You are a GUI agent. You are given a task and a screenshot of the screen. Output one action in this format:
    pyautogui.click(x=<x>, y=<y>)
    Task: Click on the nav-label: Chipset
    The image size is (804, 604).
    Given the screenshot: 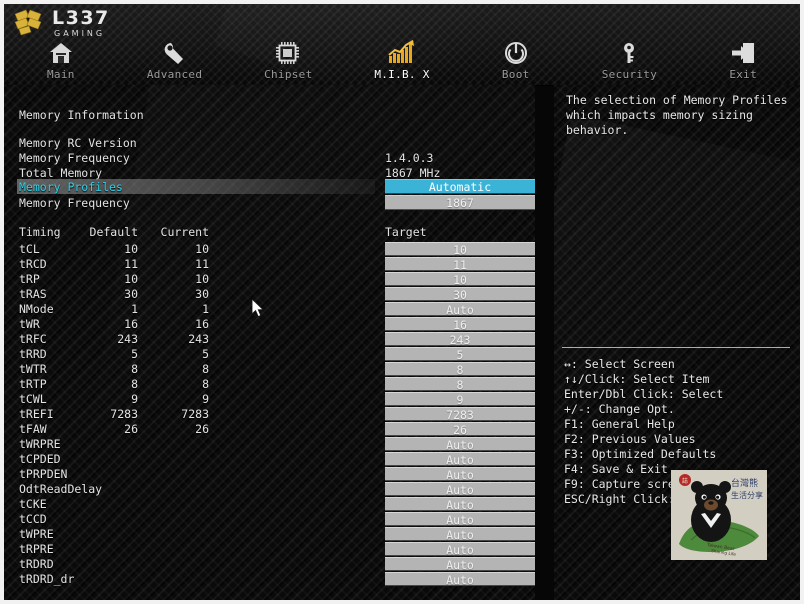 What is the action you would take?
    pyautogui.click(x=288, y=74)
    